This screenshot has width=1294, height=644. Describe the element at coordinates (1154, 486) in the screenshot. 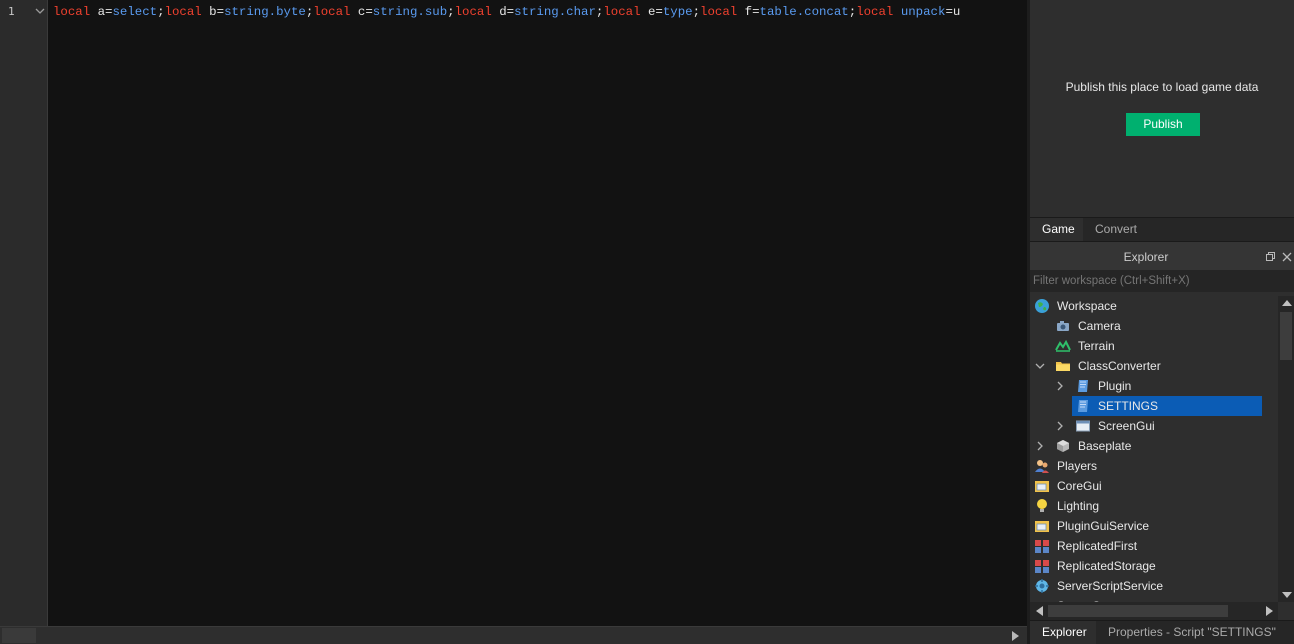

I see `tree-item-coregui: CoreGui` at that location.